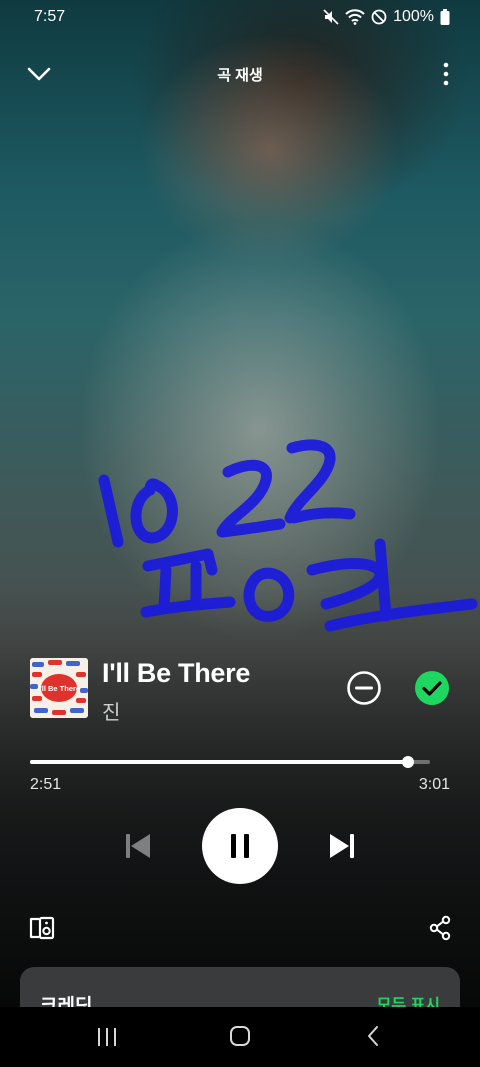  Describe the element at coordinates (46, 784) in the screenshot. I see `elapsed-time: 2:51` at that location.